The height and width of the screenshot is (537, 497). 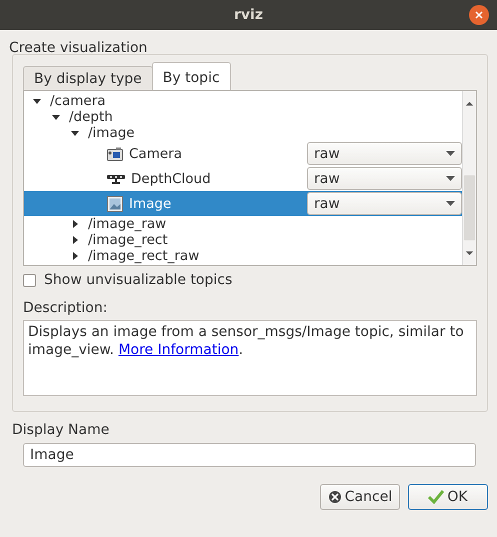 I want to click on tree-row: DepthCloud raw, so click(x=243, y=178).